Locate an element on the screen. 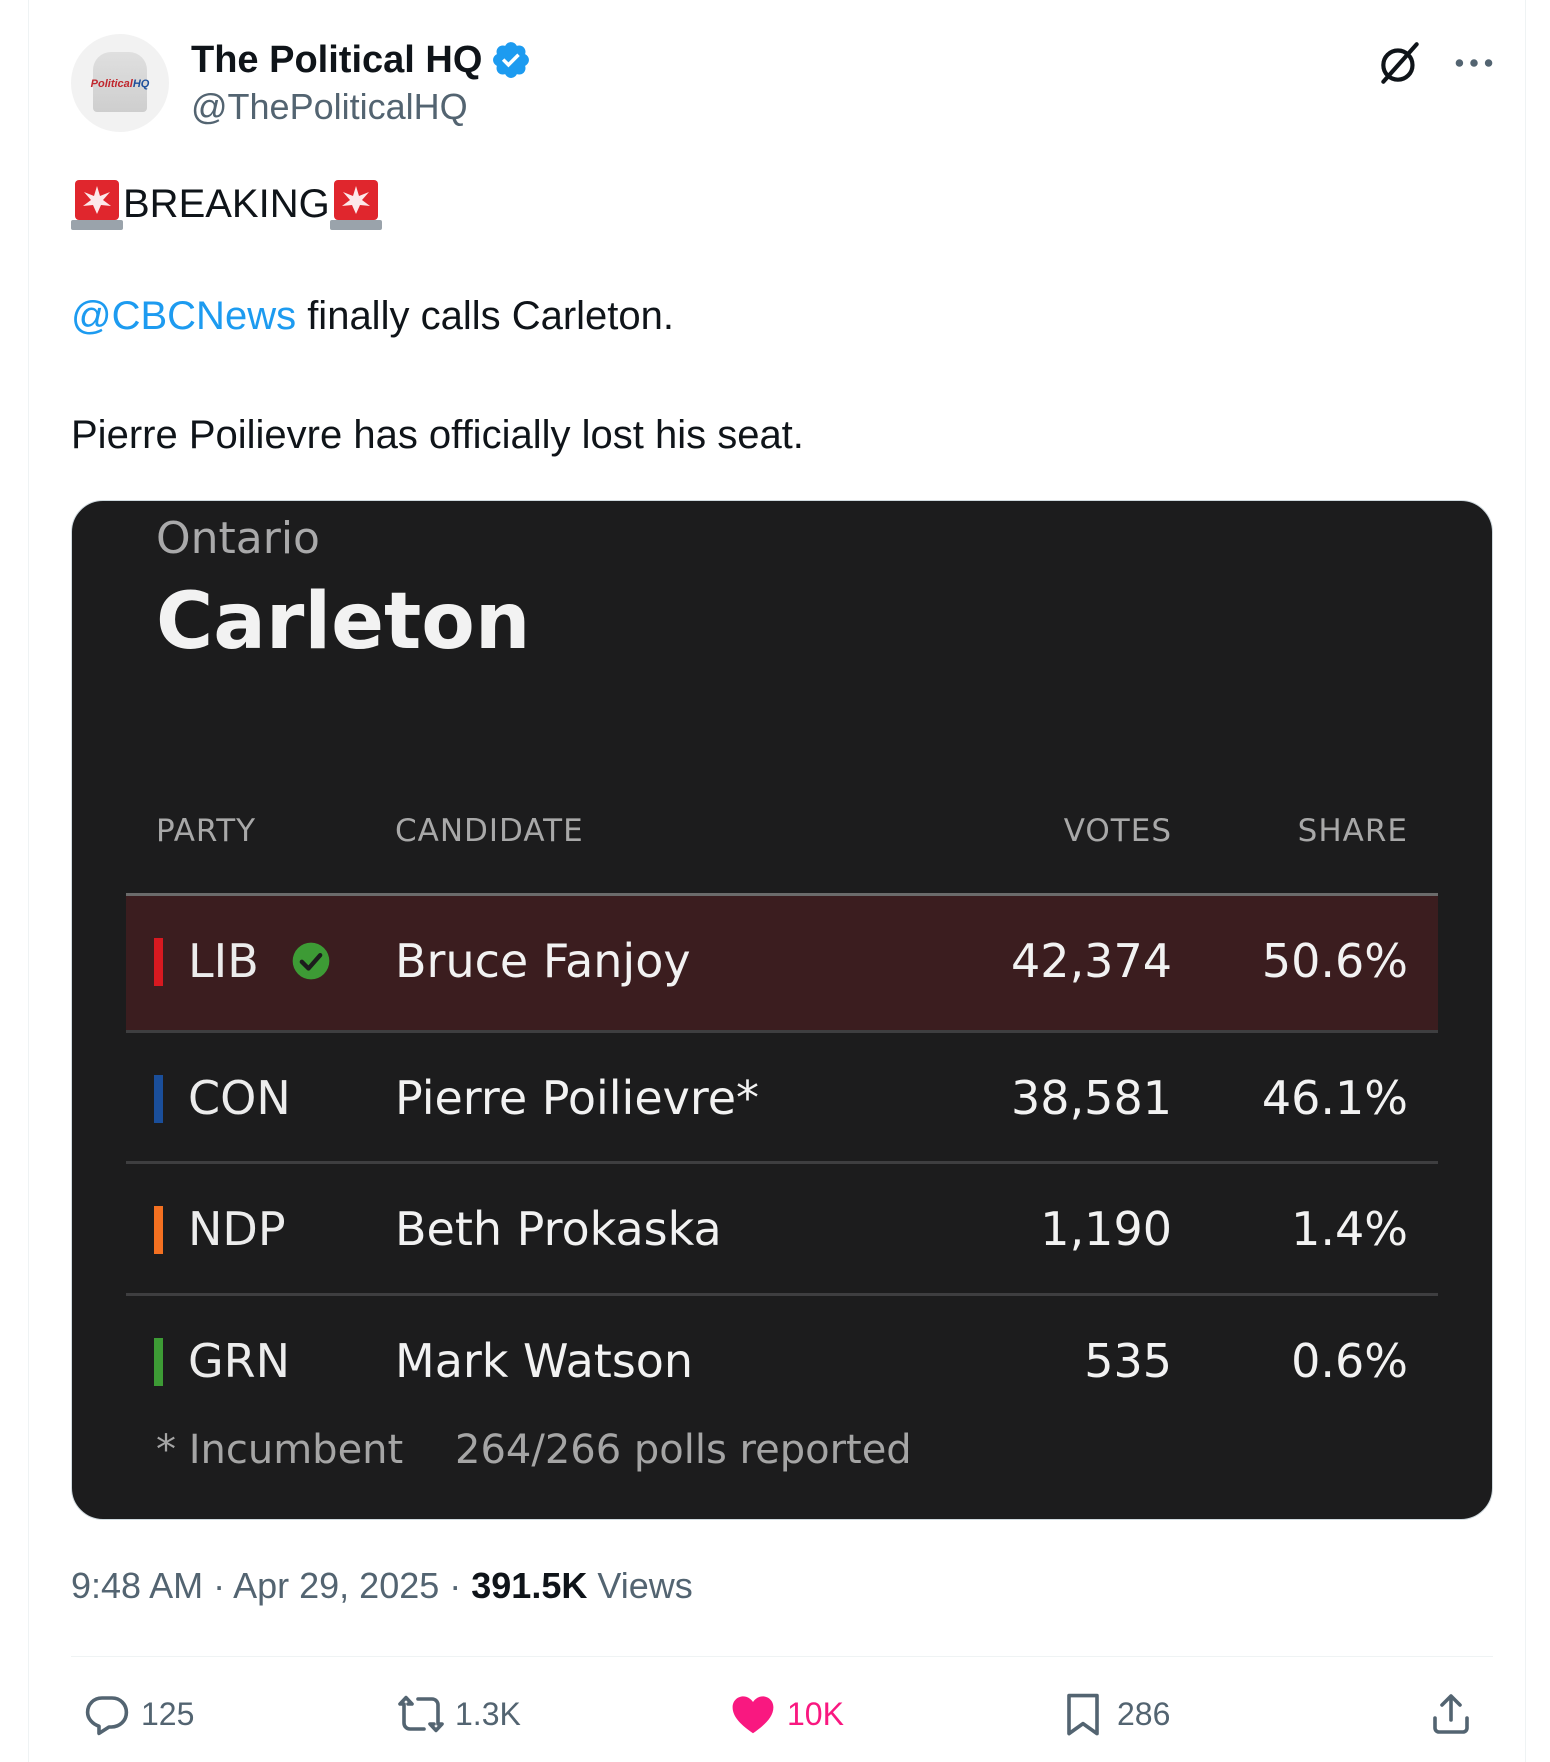  avatar-logo: PoliticalHQ is located at coordinates (120, 84).